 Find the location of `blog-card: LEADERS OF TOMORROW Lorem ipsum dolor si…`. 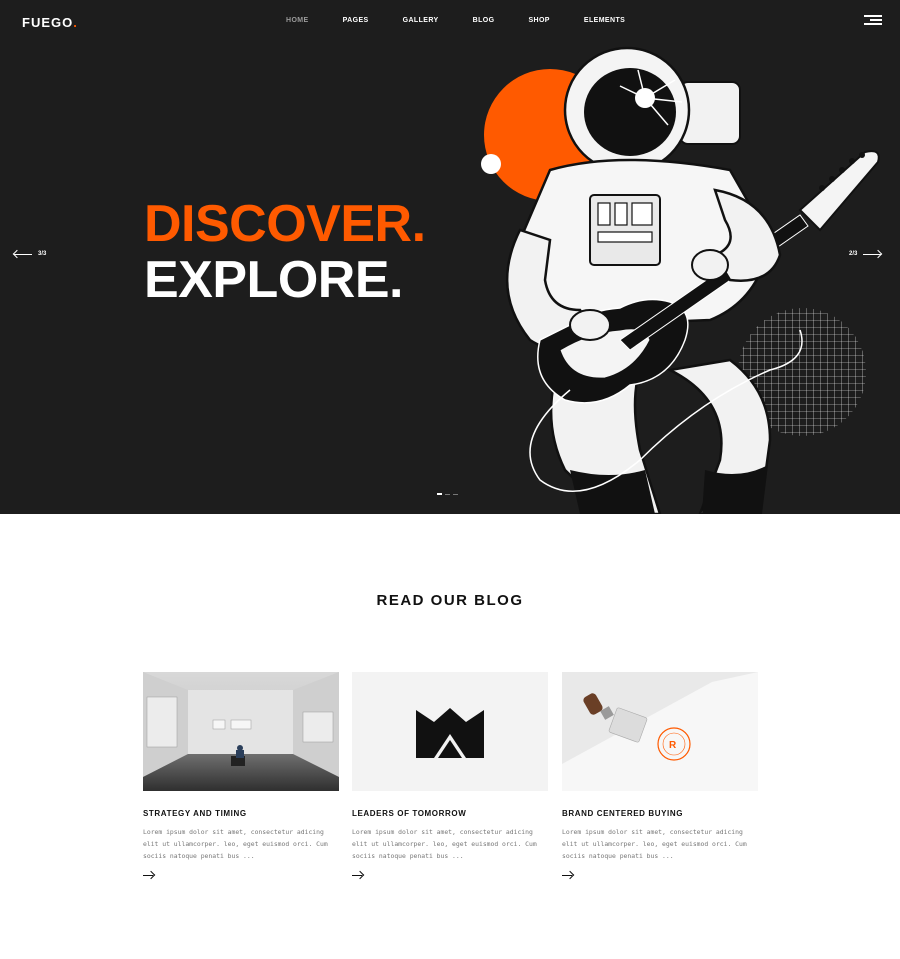

blog-card: LEADERS OF TOMORROW Lorem ipsum dolor si… is located at coordinates (450, 774).